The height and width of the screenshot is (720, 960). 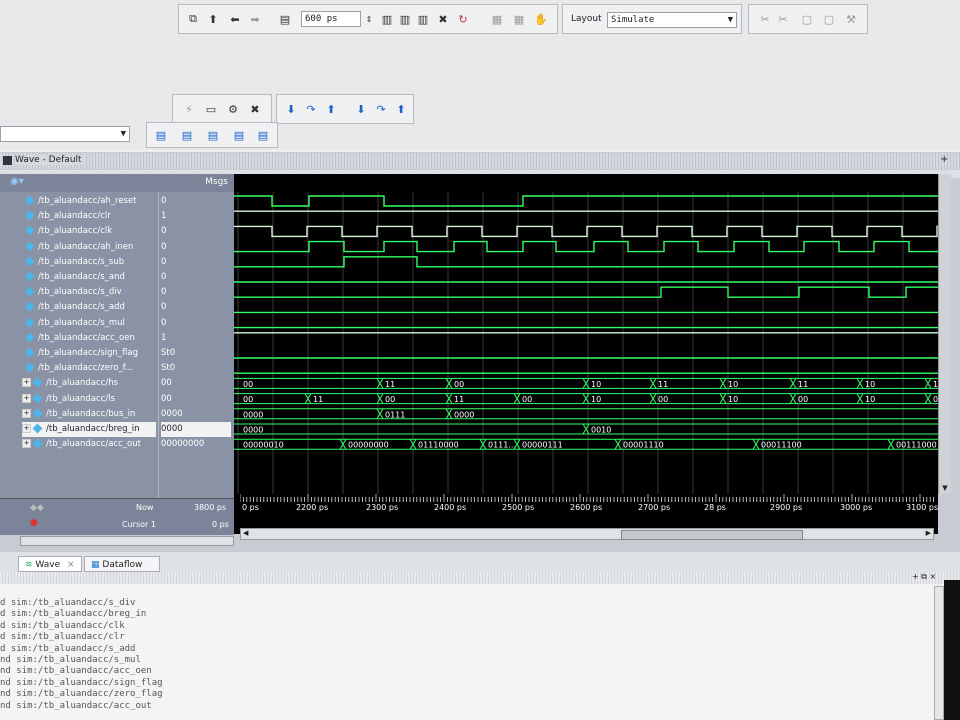 I want to click on close-icon: ×, so click(x=71, y=565).